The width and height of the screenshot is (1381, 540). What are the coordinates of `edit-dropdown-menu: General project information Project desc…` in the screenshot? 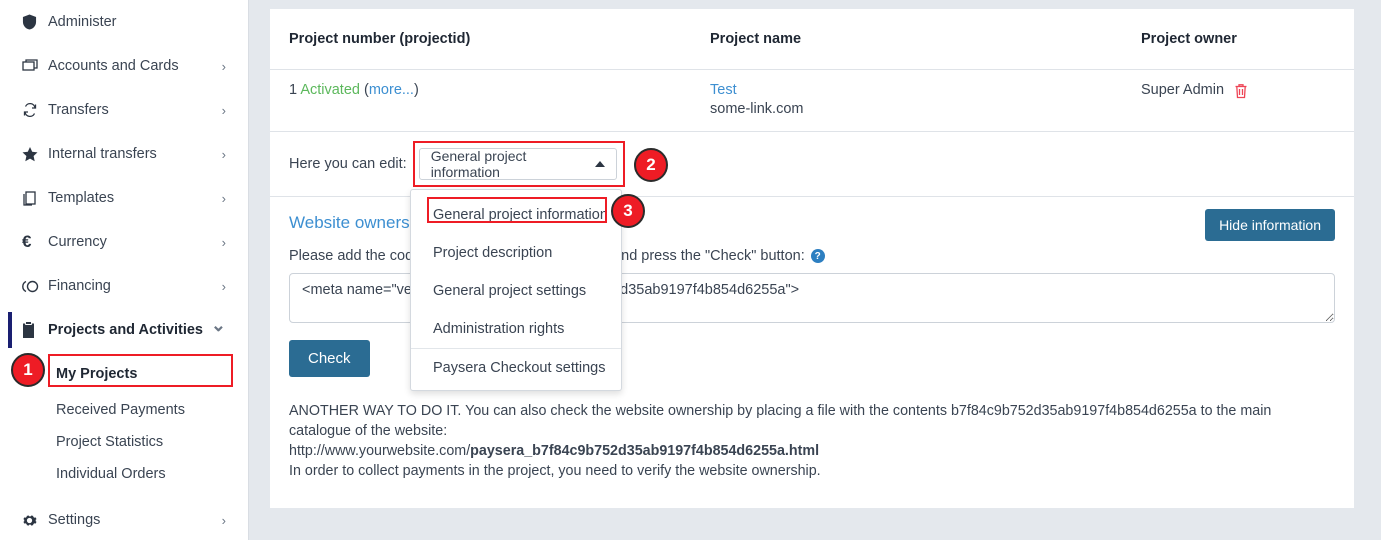 It's located at (516, 290).